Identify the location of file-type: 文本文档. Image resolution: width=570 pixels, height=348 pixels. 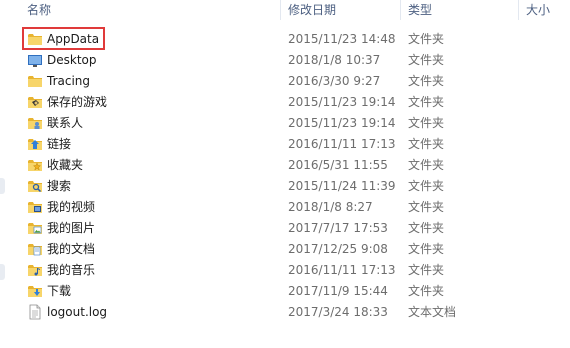
(432, 312).